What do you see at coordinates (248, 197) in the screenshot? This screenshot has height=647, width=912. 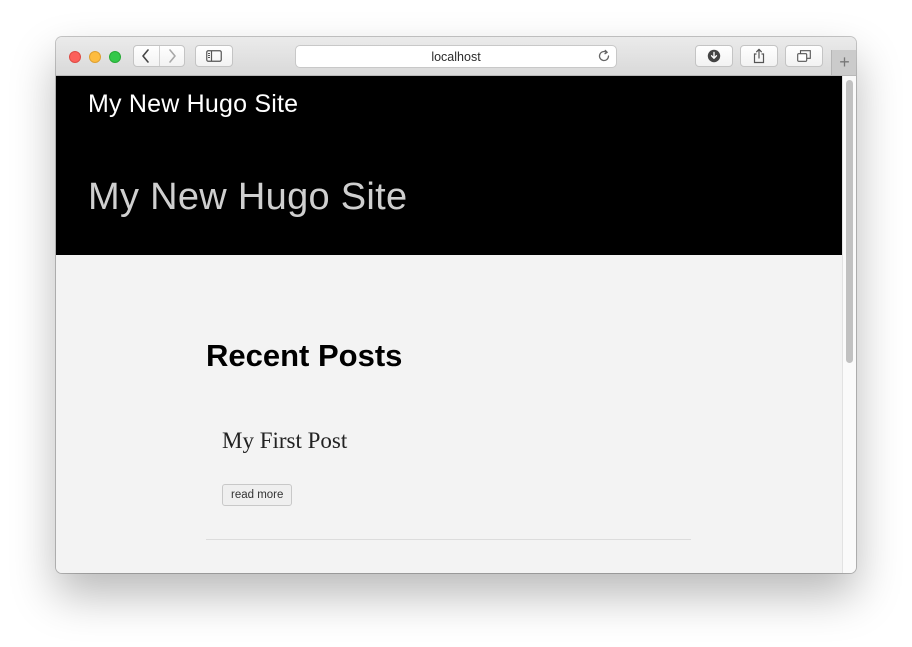 I see `hero-title: My New Hugo Site` at bounding box center [248, 197].